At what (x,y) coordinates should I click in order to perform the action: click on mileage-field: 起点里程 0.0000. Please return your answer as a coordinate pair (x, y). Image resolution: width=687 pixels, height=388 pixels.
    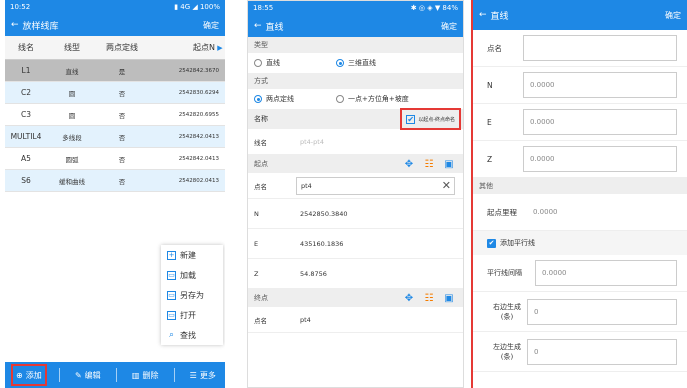
    Looking at the image, I should click on (580, 212).